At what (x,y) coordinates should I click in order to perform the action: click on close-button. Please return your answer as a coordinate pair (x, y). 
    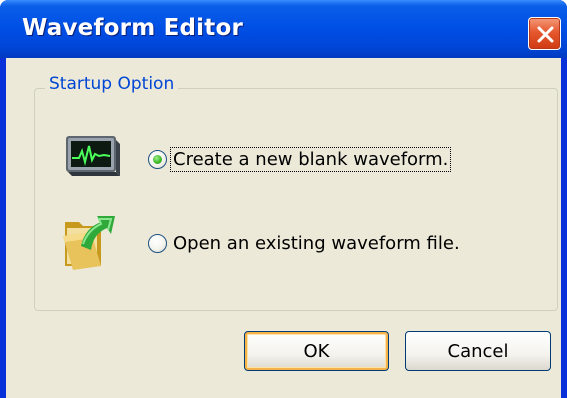
    Looking at the image, I should click on (544, 33).